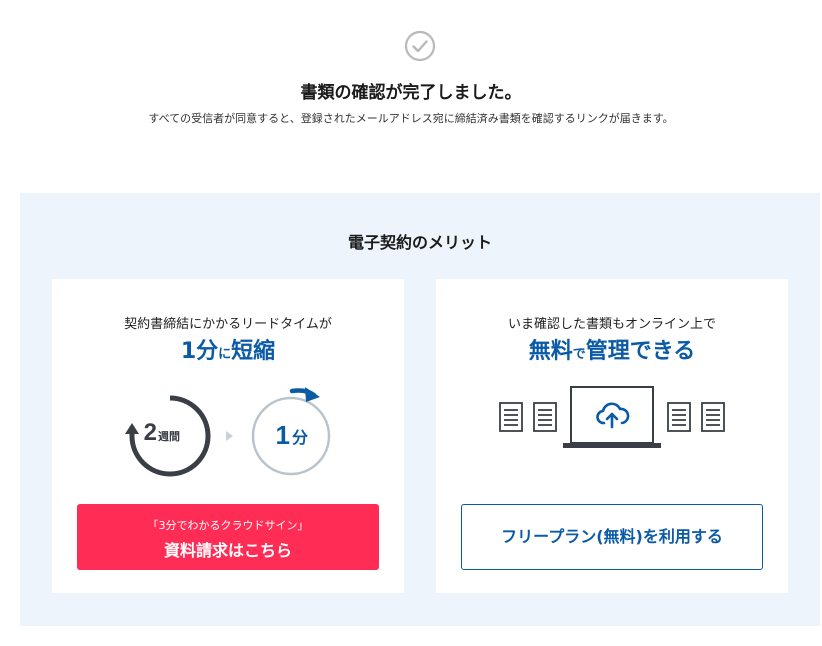  Describe the element at coordinates (640, 351) in the screenshot. I see `free-headline-part3: 管理できる` at that location.